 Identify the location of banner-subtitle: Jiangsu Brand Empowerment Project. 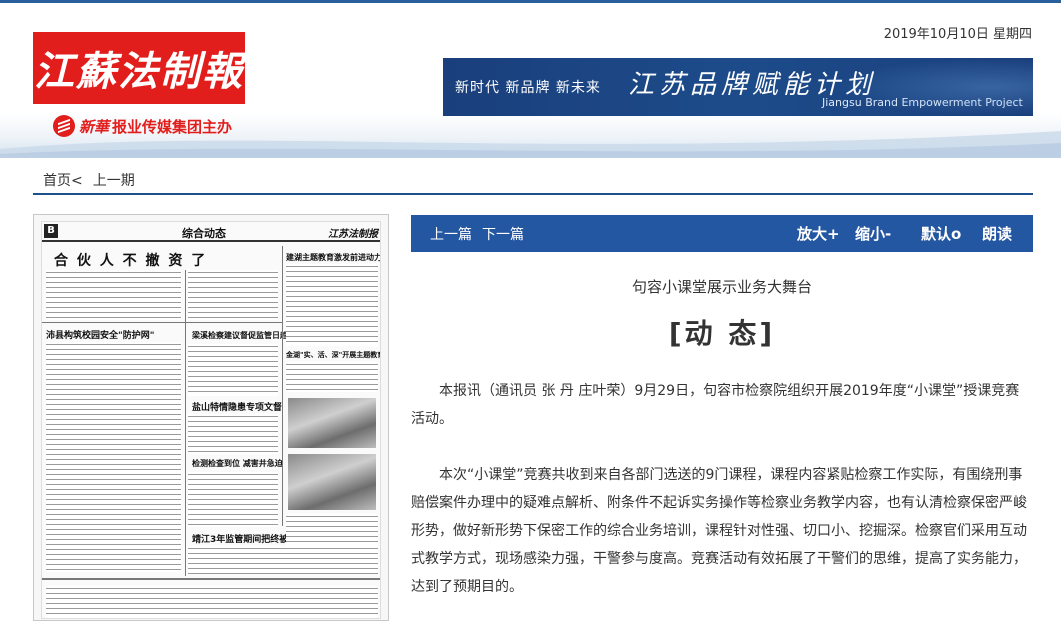
(922, 102).